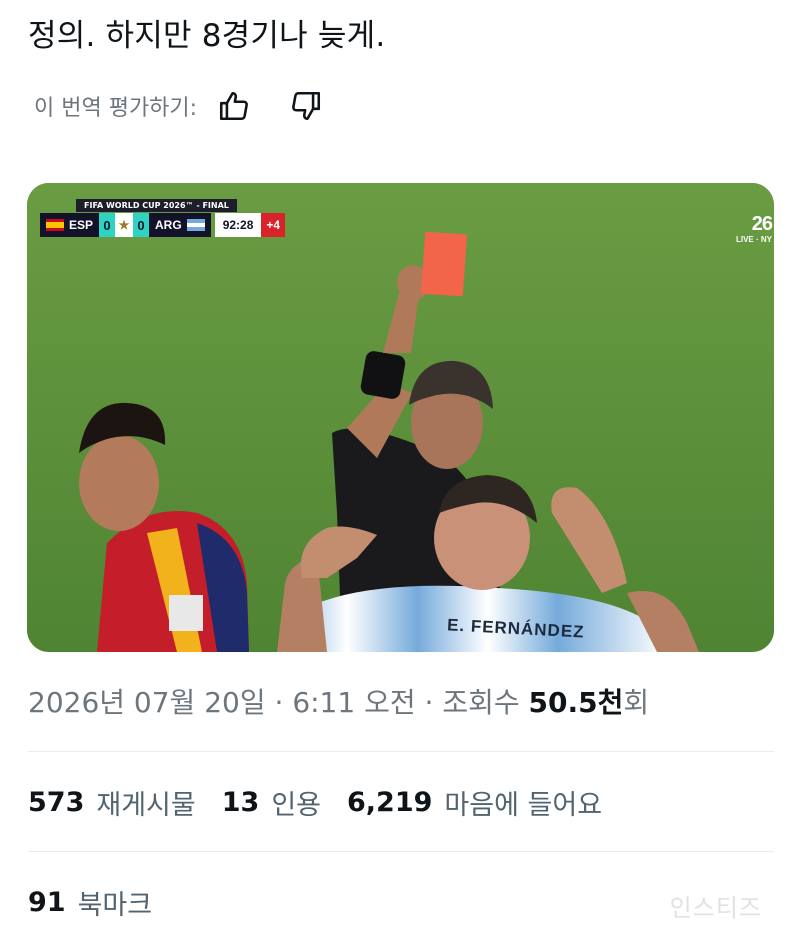 Image resolution: width=800 pixels, height=944 pixels. Describe the element at coordinates (636, 702) in the screenshot. I see `views-suffix: 회` at that location.